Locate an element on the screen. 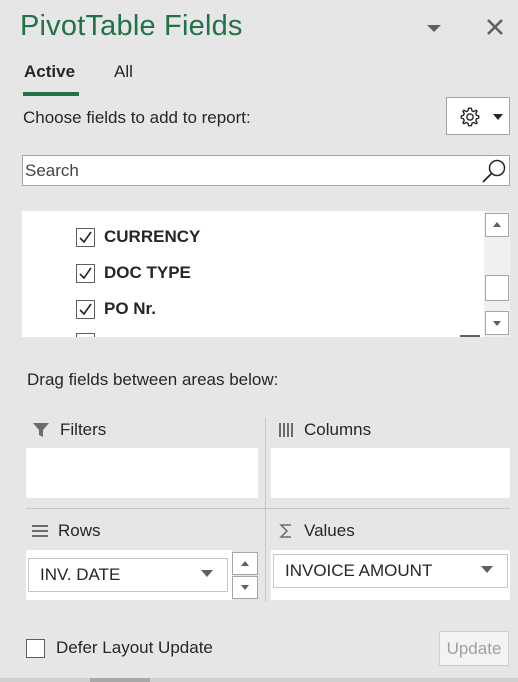 This screenshot has width=518, height=682. field-item-doc-type: DOC TYPE is located at coordinates (133, 273).